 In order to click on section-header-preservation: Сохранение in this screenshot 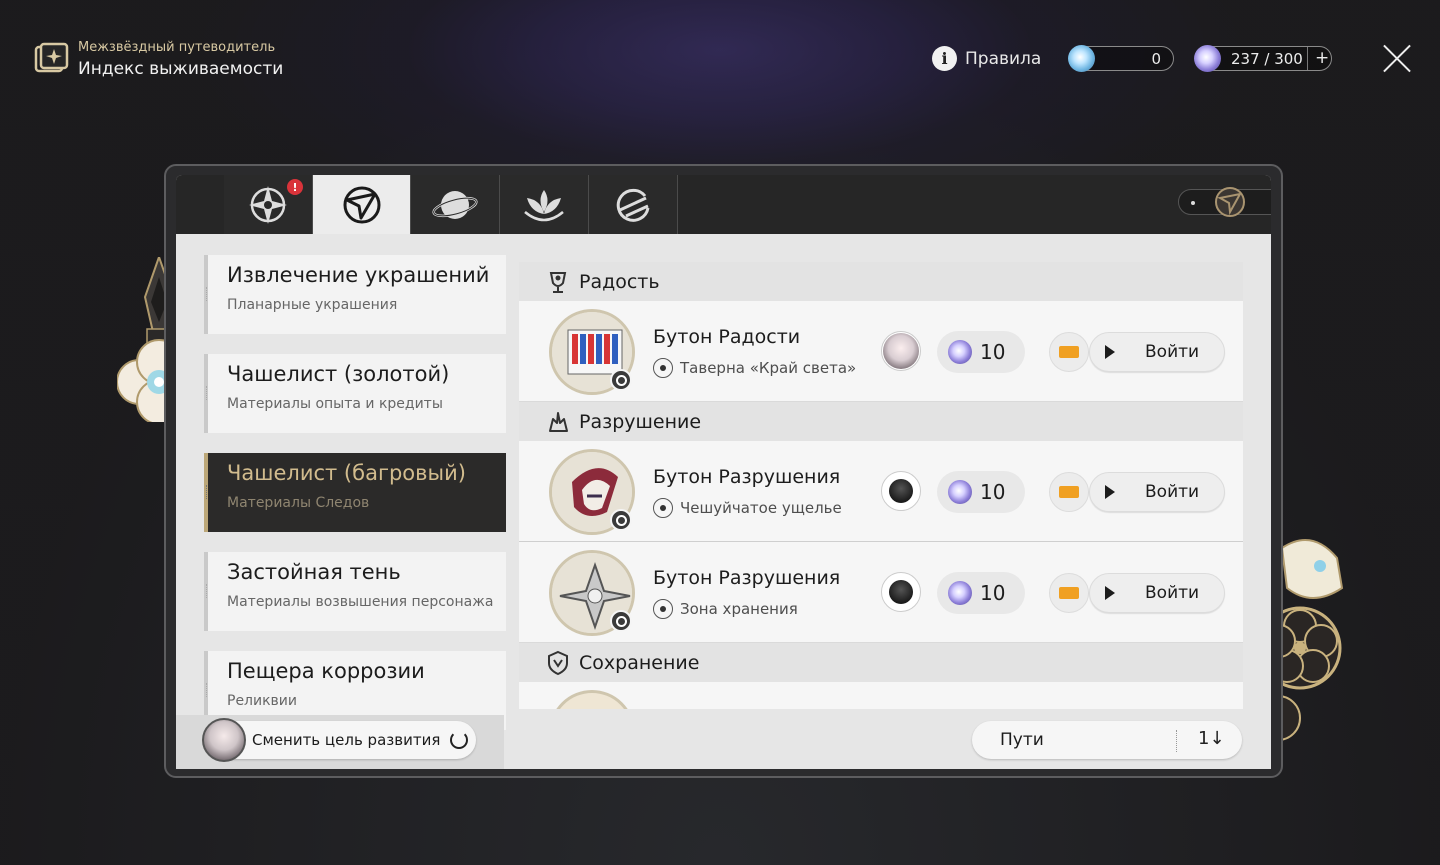, I will do `click(881, 662)`.